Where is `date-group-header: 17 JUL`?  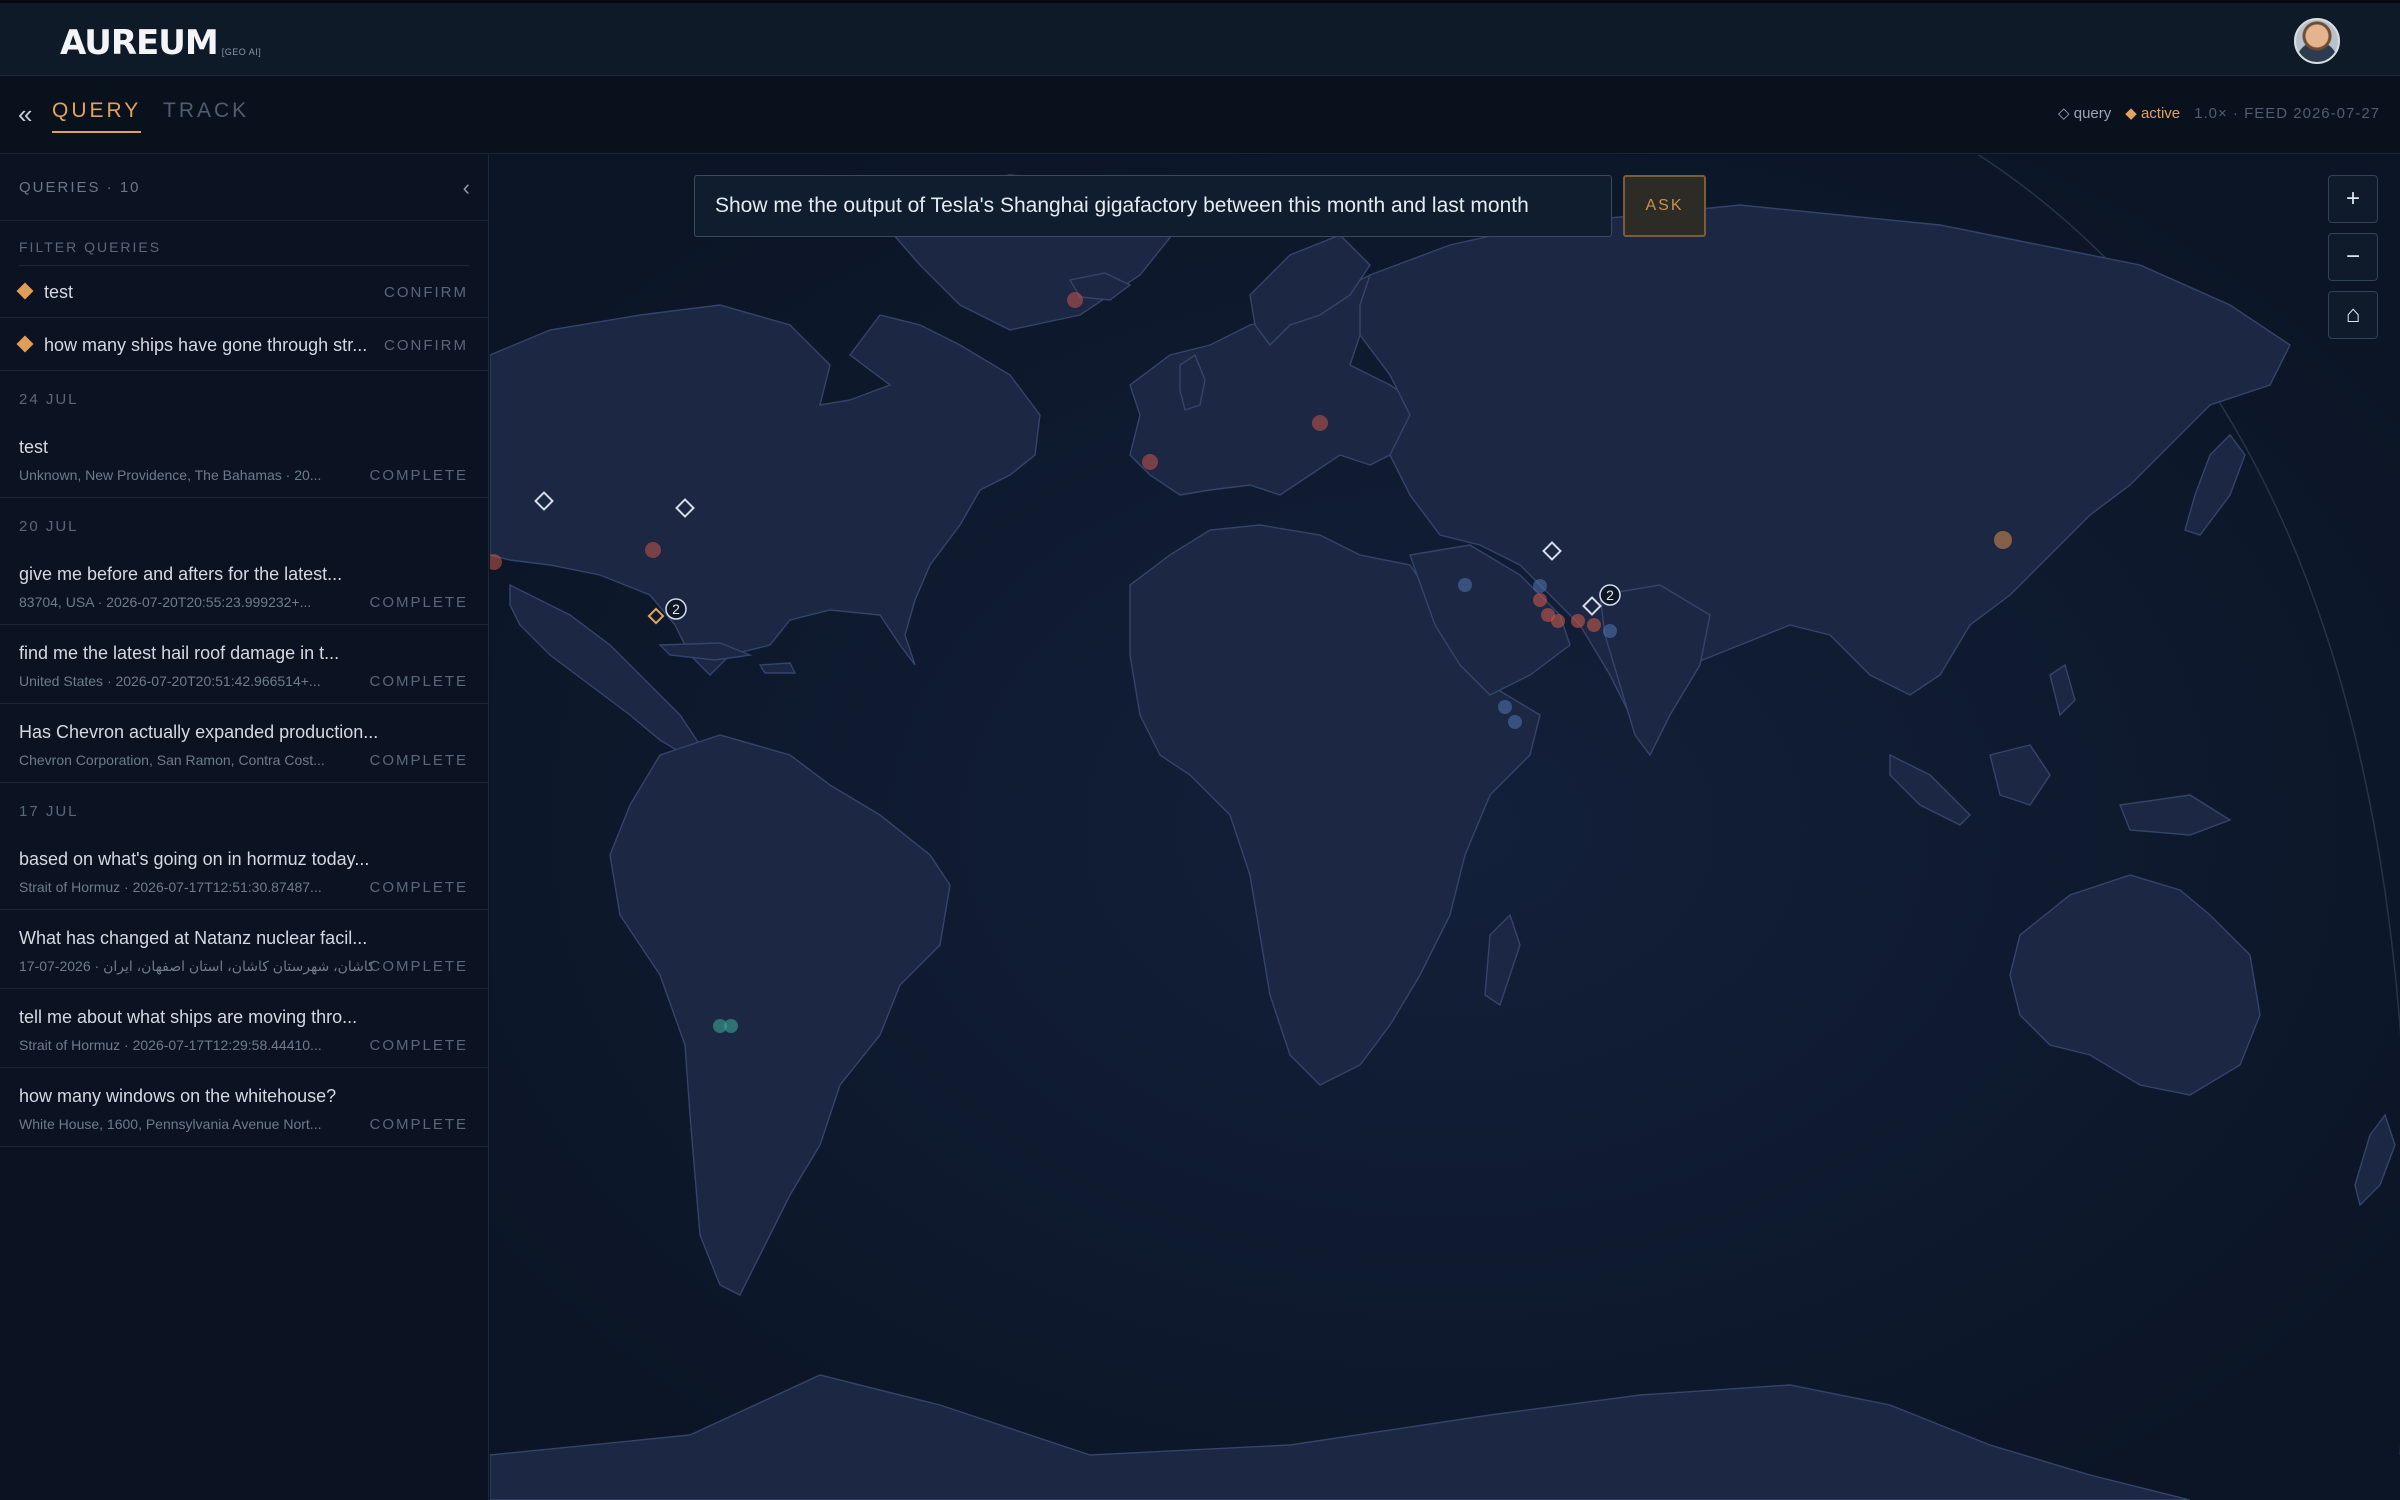 date-group-header: 17 JUL is located at coordinates (244, 807).